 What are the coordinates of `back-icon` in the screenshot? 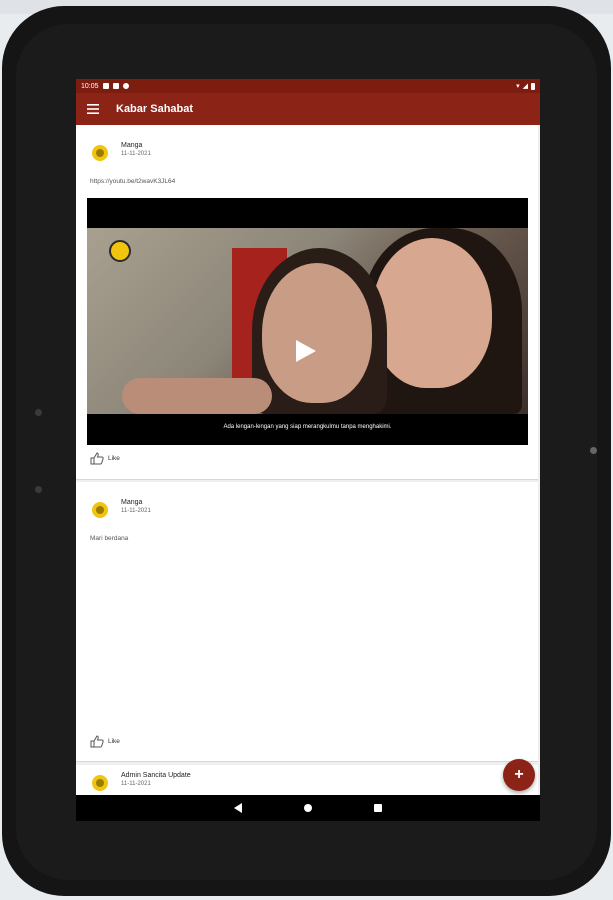 It's located at (238, 808).